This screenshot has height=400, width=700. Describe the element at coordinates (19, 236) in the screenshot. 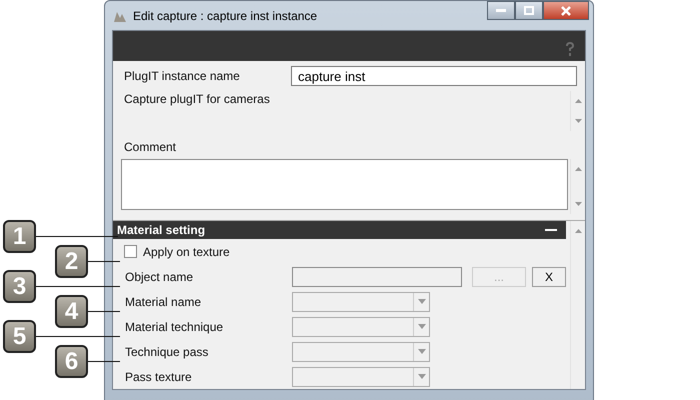

I see `callout-badge: 1` at that location.